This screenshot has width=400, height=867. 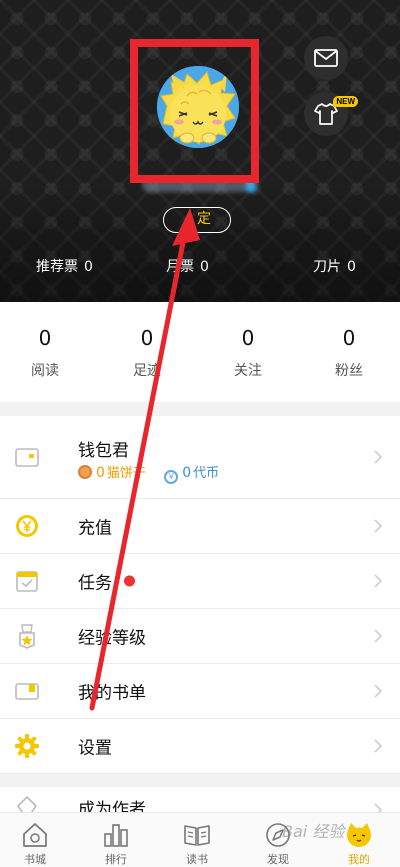 I want to click on token-icon: ￥, so click(x=171, y=477).